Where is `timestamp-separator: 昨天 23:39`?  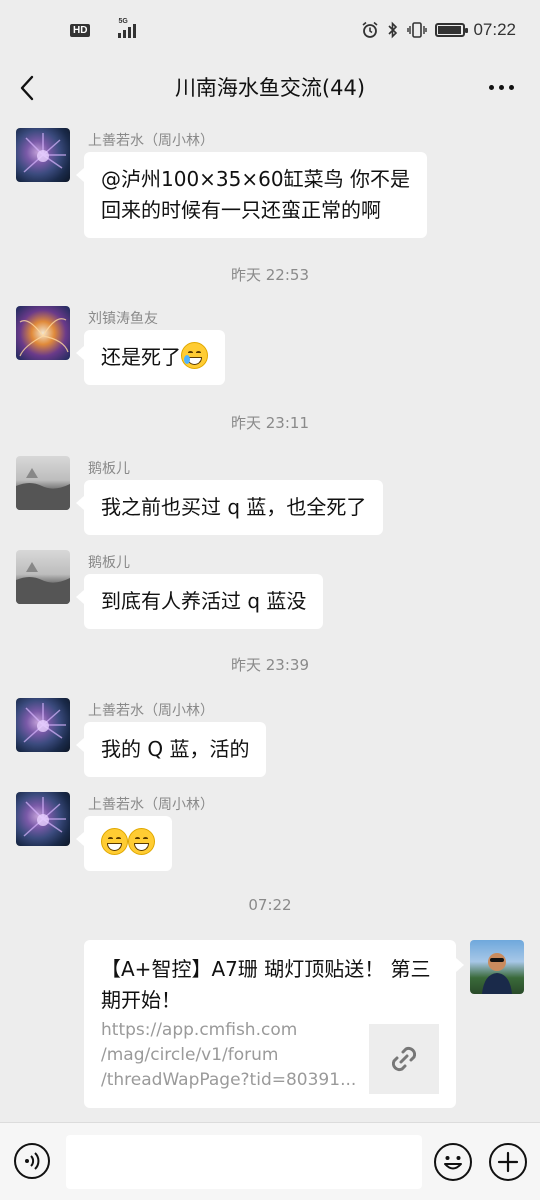
timestamp-separator: 昨天 23:39 is located at coordinates (270, 665).